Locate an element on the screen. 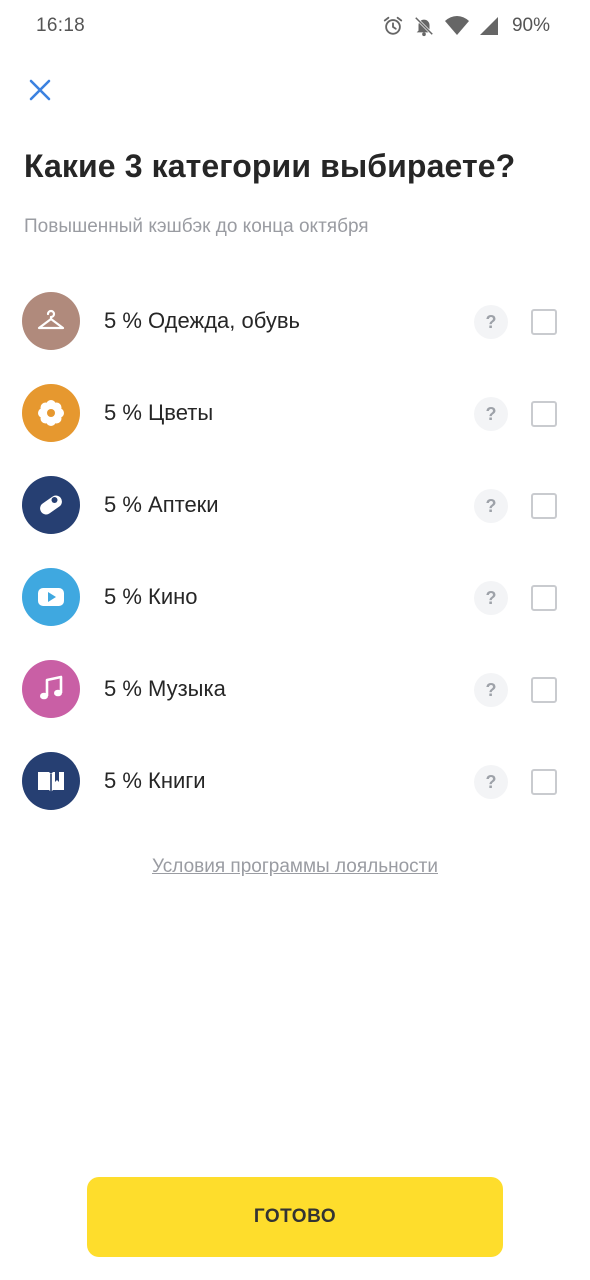 This screenshot has height=1280, width=590. close-button is located at coordinates (40, 92).